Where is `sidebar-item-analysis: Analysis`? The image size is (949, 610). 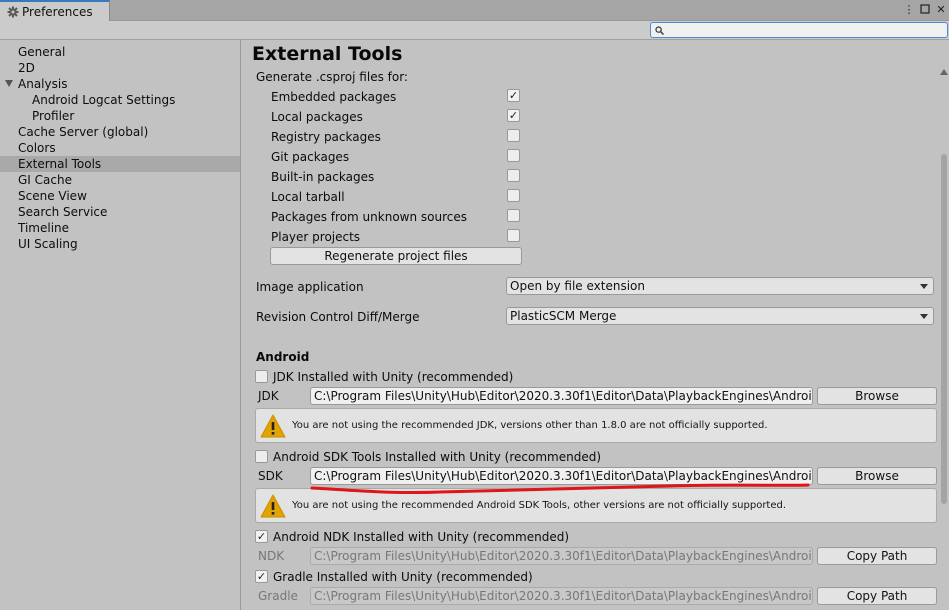
sidebar-item-analysis: Analysis is located at coordinates (120, 84).